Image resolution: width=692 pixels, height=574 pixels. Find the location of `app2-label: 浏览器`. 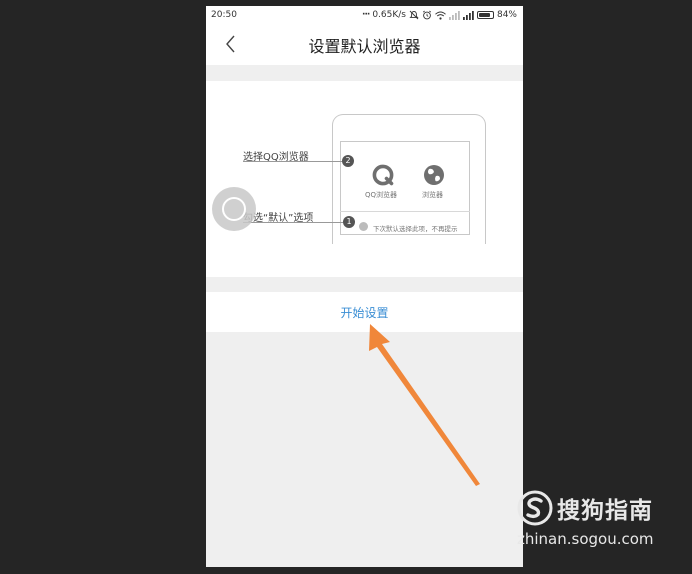

app2-label: 浏览器 is located at coordinates (432, 195).